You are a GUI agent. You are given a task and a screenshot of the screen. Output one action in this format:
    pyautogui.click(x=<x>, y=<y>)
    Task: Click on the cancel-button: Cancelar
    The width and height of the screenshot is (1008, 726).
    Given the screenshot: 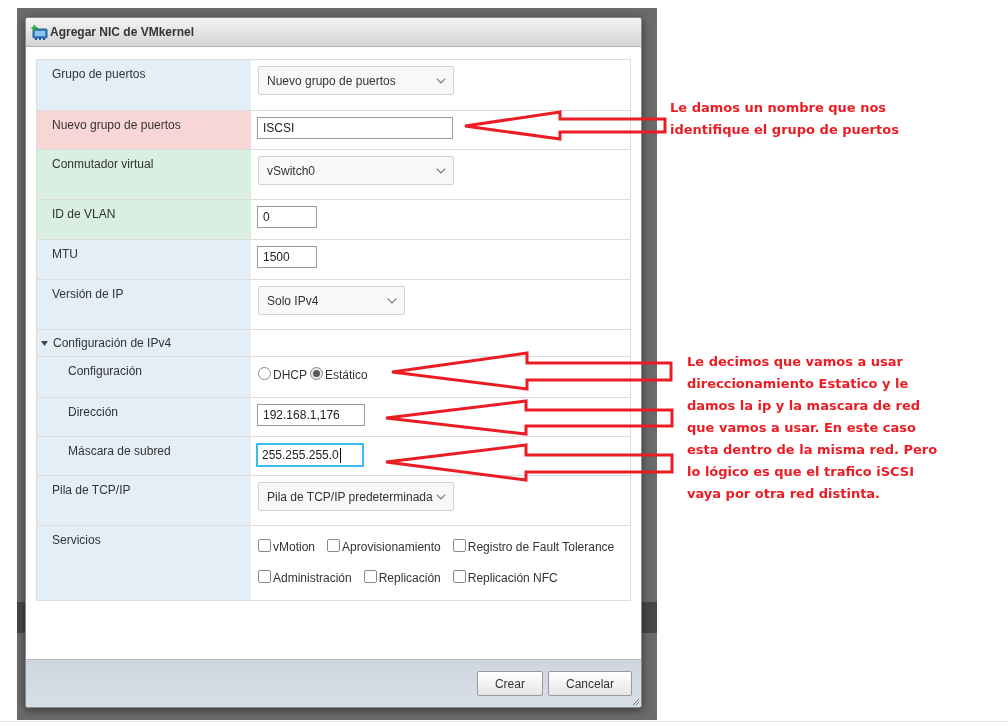 What is the action you would take?
    pyautogui.click(x=589, y=683)
    